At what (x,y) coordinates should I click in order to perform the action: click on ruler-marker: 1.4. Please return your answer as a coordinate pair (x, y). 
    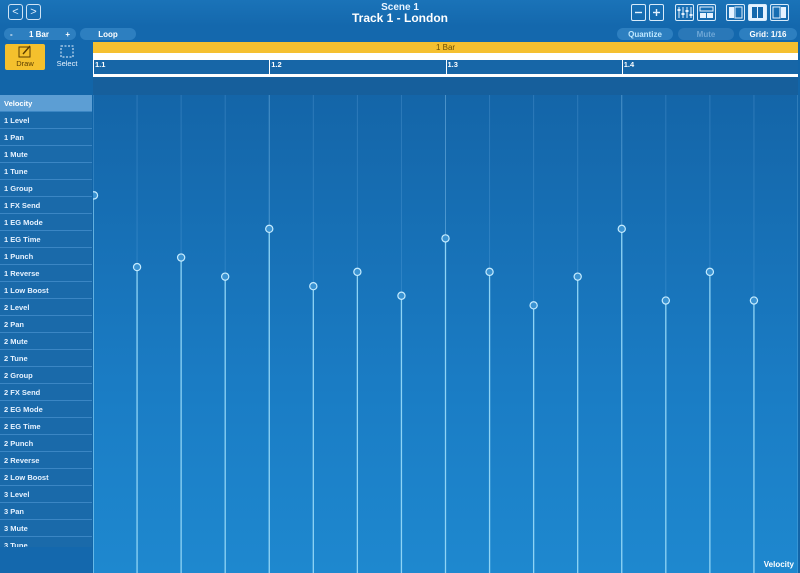
    Looking at the image, I should click on (629, 64).